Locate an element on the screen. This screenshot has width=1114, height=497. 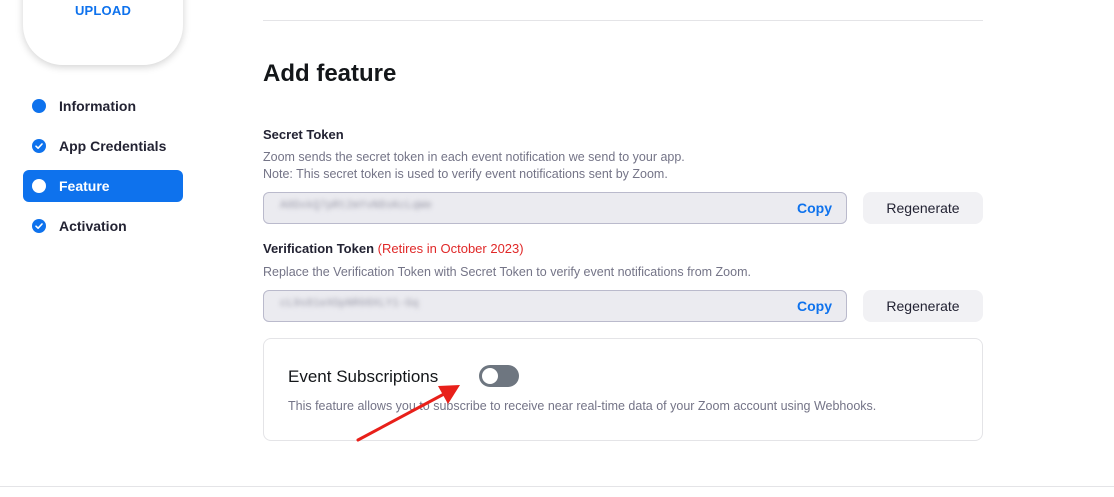
annotation-arrow-icon is located at coordinates (408, 413).